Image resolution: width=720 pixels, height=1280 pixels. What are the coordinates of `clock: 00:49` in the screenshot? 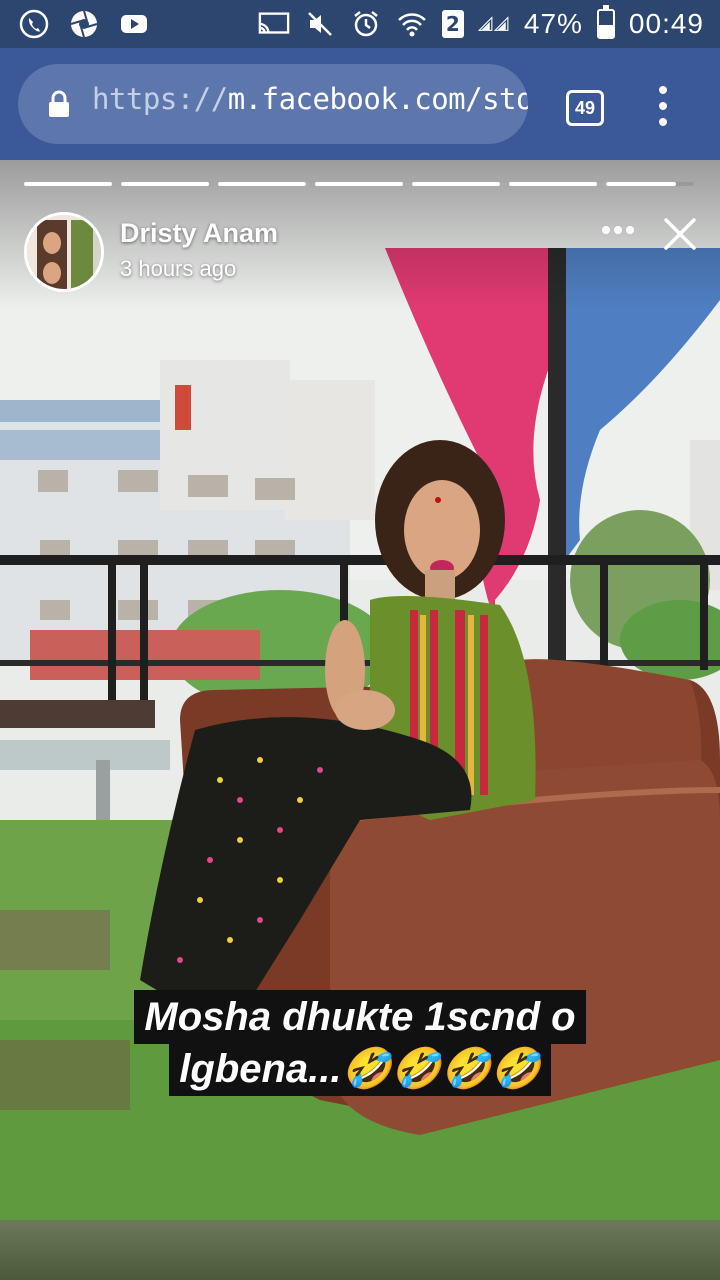 It's located at (666, 23).